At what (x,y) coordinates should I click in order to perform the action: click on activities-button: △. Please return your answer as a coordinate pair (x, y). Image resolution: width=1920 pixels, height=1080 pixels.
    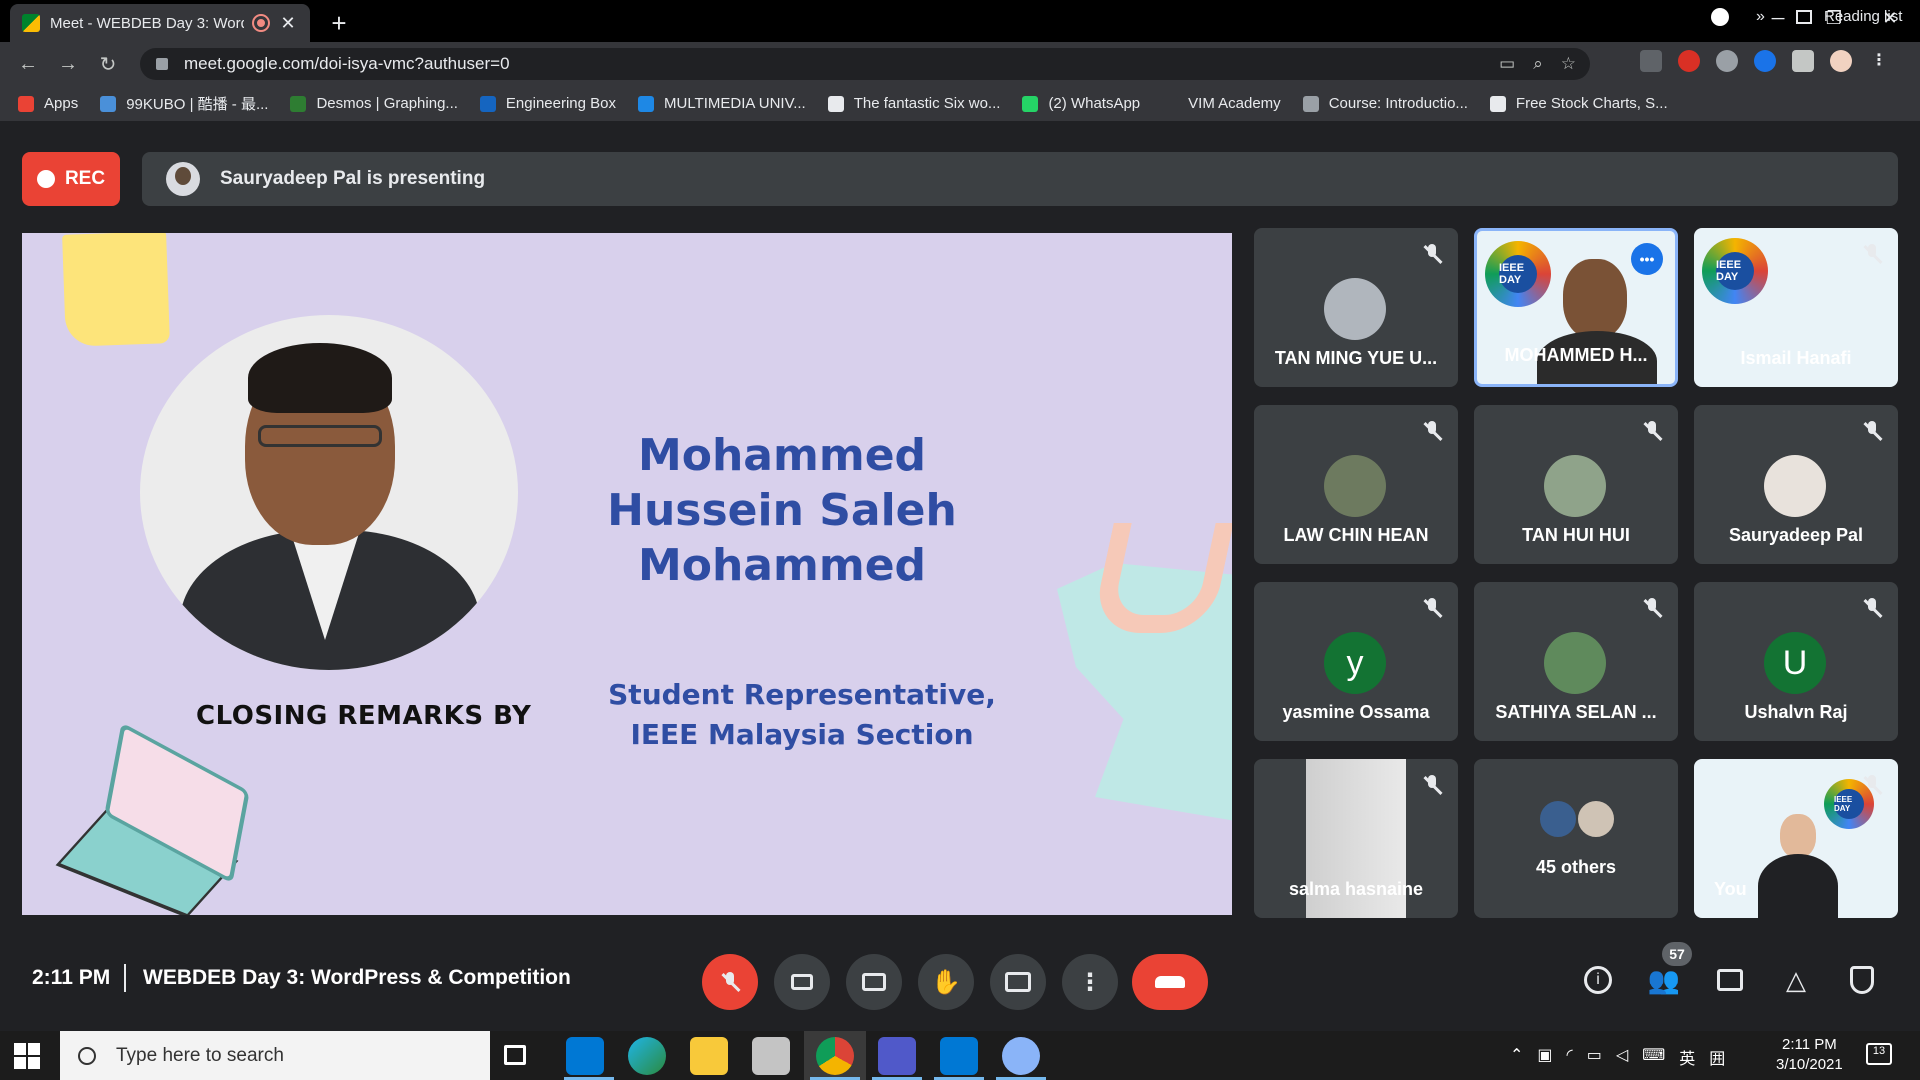
    Looking at the image, I should click on (1796, 980).